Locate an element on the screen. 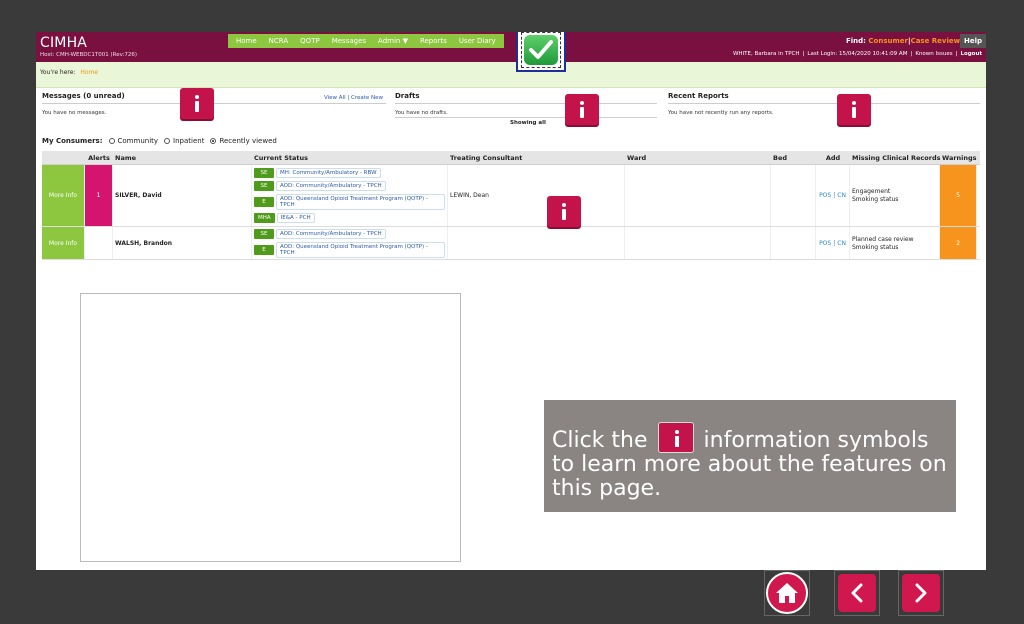  find-case-review-link: Case Review is located at coordinates (936, 41).